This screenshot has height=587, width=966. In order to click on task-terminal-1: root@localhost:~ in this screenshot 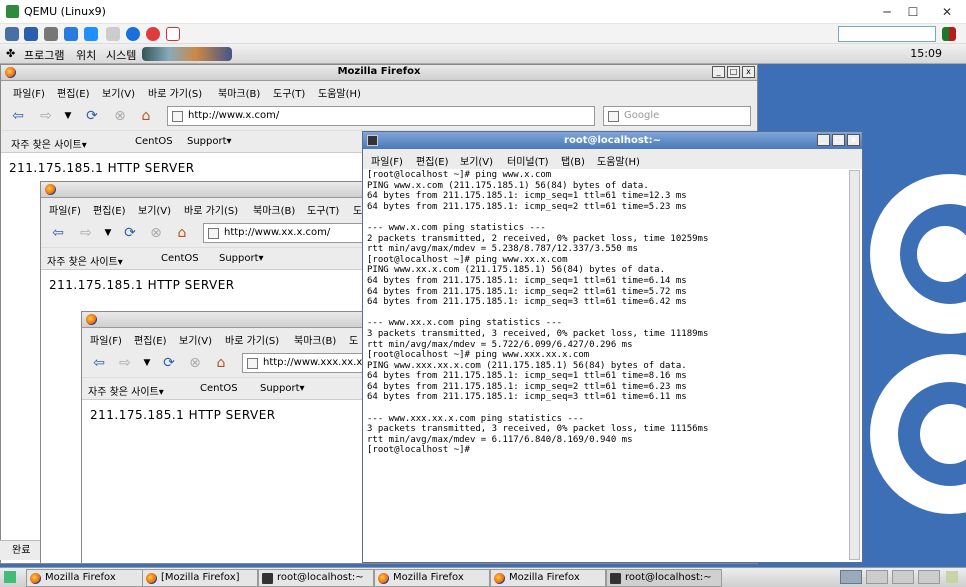, I will do `click(316, 578)`.